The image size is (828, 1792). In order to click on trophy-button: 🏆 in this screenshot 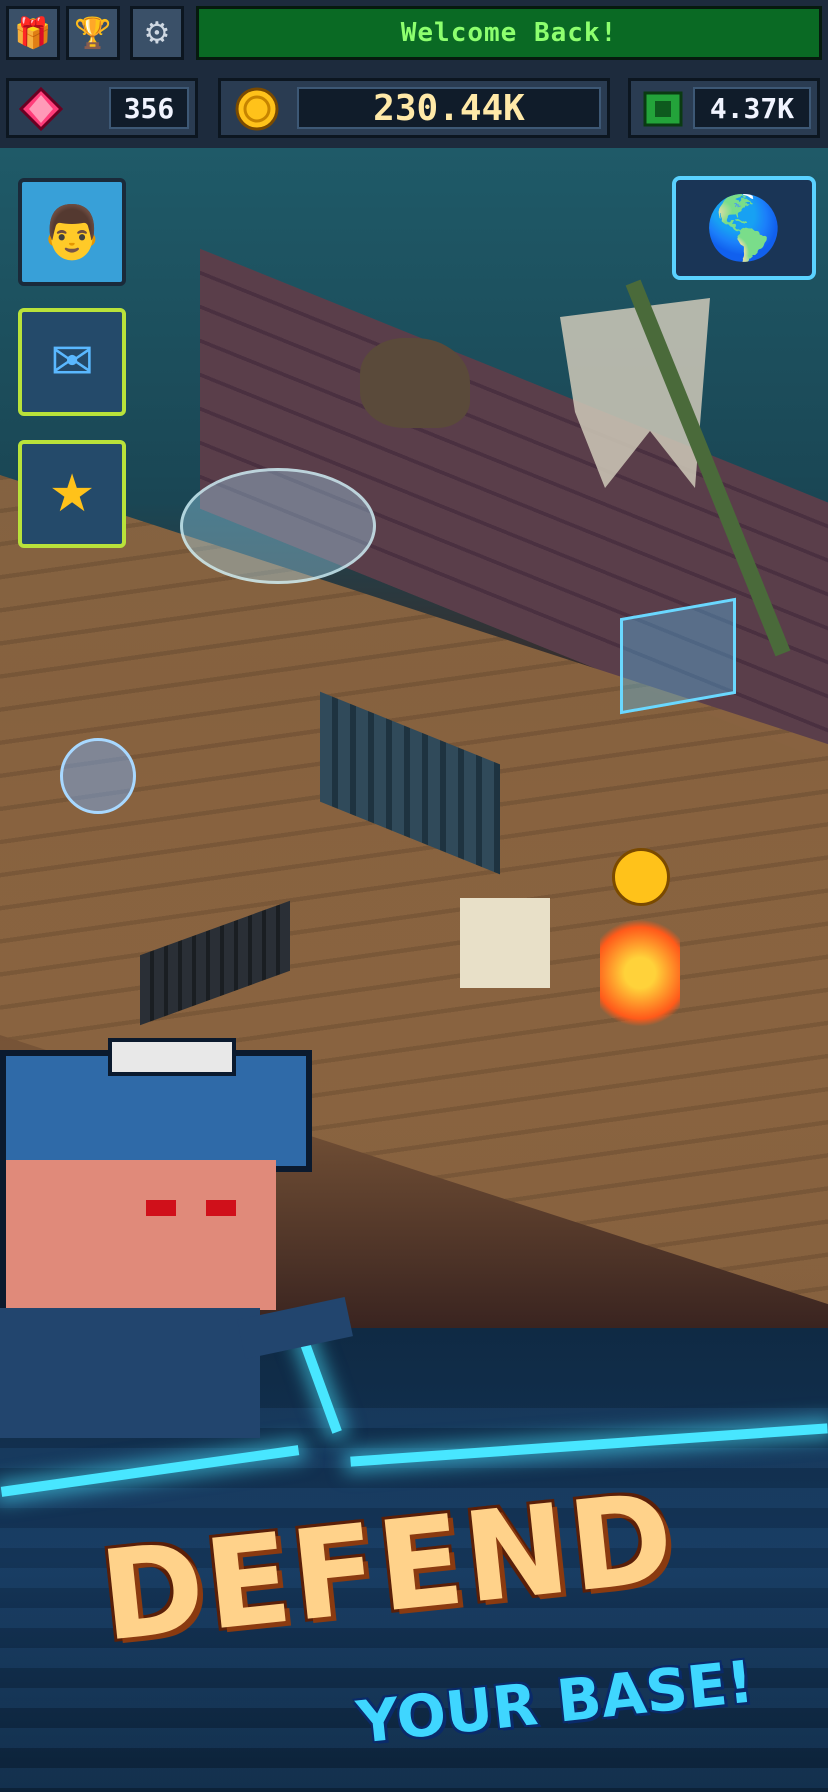, I will do `click(93, 33)`.